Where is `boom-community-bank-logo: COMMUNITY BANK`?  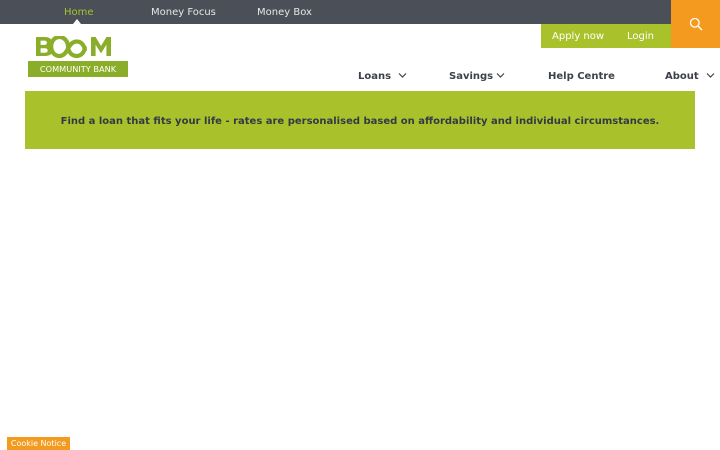
boom-community-bank-logo: COMMUNITY BANK is located at coordinates (78, 56).